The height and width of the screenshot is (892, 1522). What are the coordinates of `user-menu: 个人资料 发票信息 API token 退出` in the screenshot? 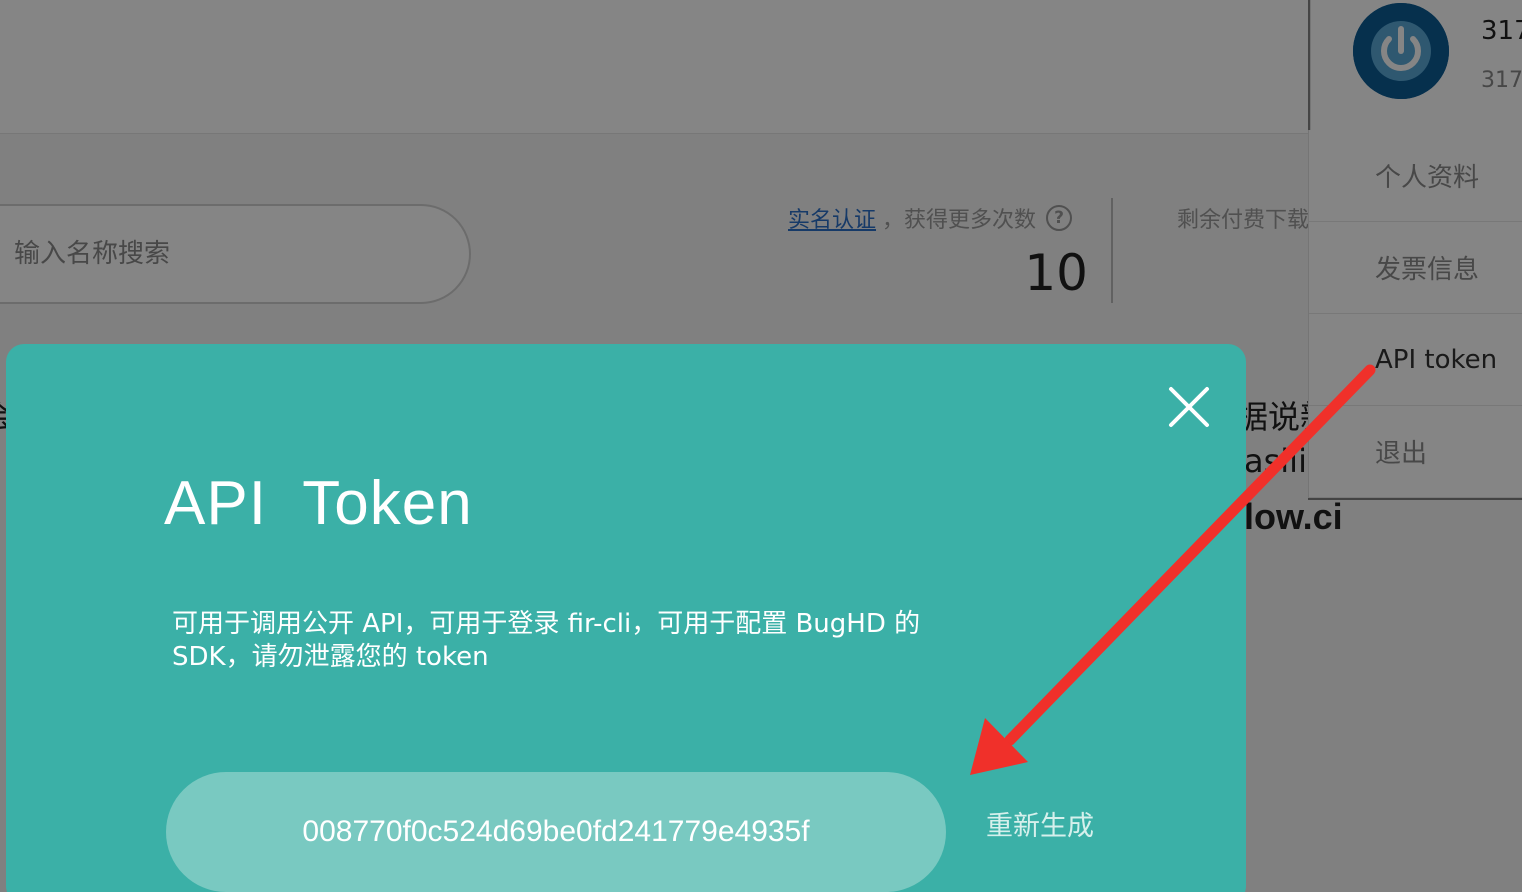 It's located at (1415, 314).